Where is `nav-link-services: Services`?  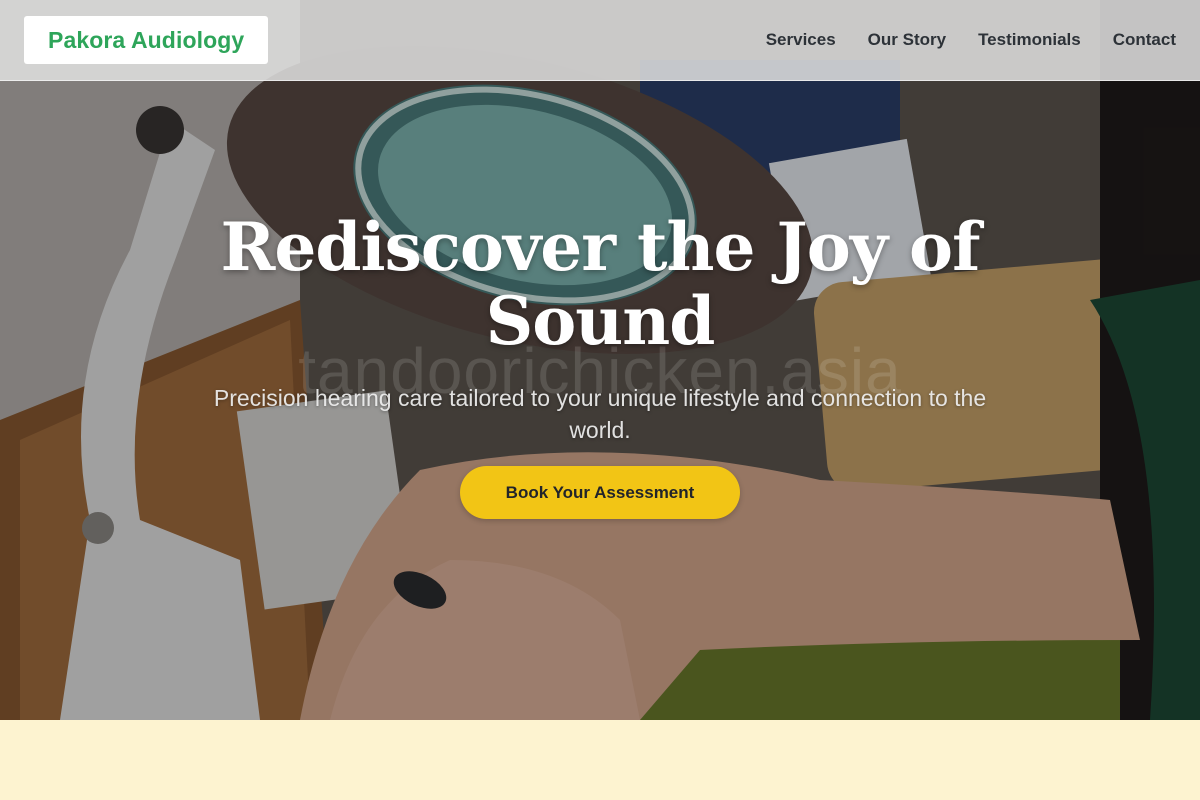
nav-link-services: Services is located at coordinates (801, 40).